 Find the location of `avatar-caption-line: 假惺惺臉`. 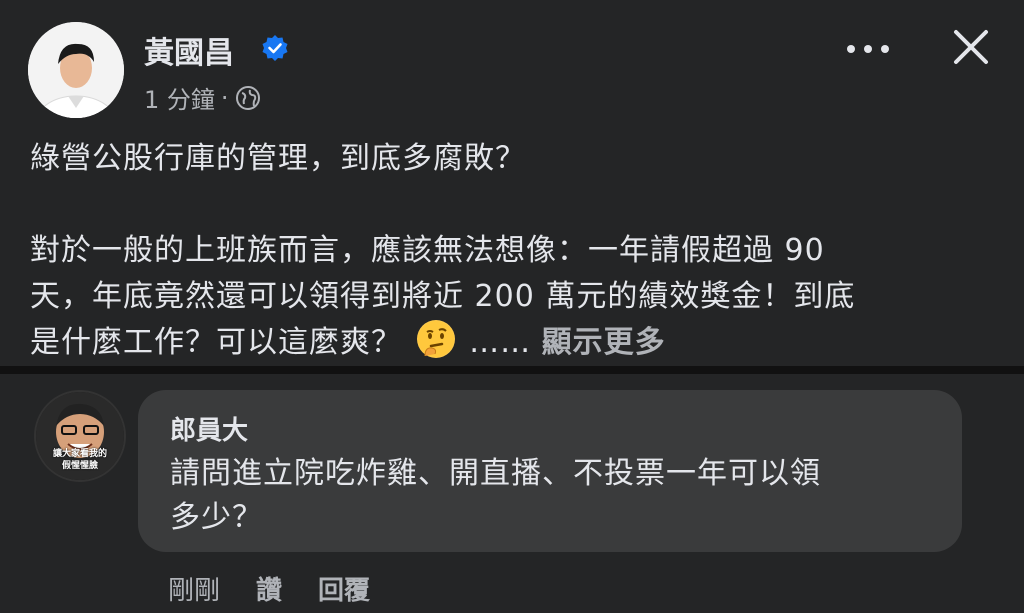

avatar-caption-line: 假惺惺臉 is located at coordinates (79, 466).